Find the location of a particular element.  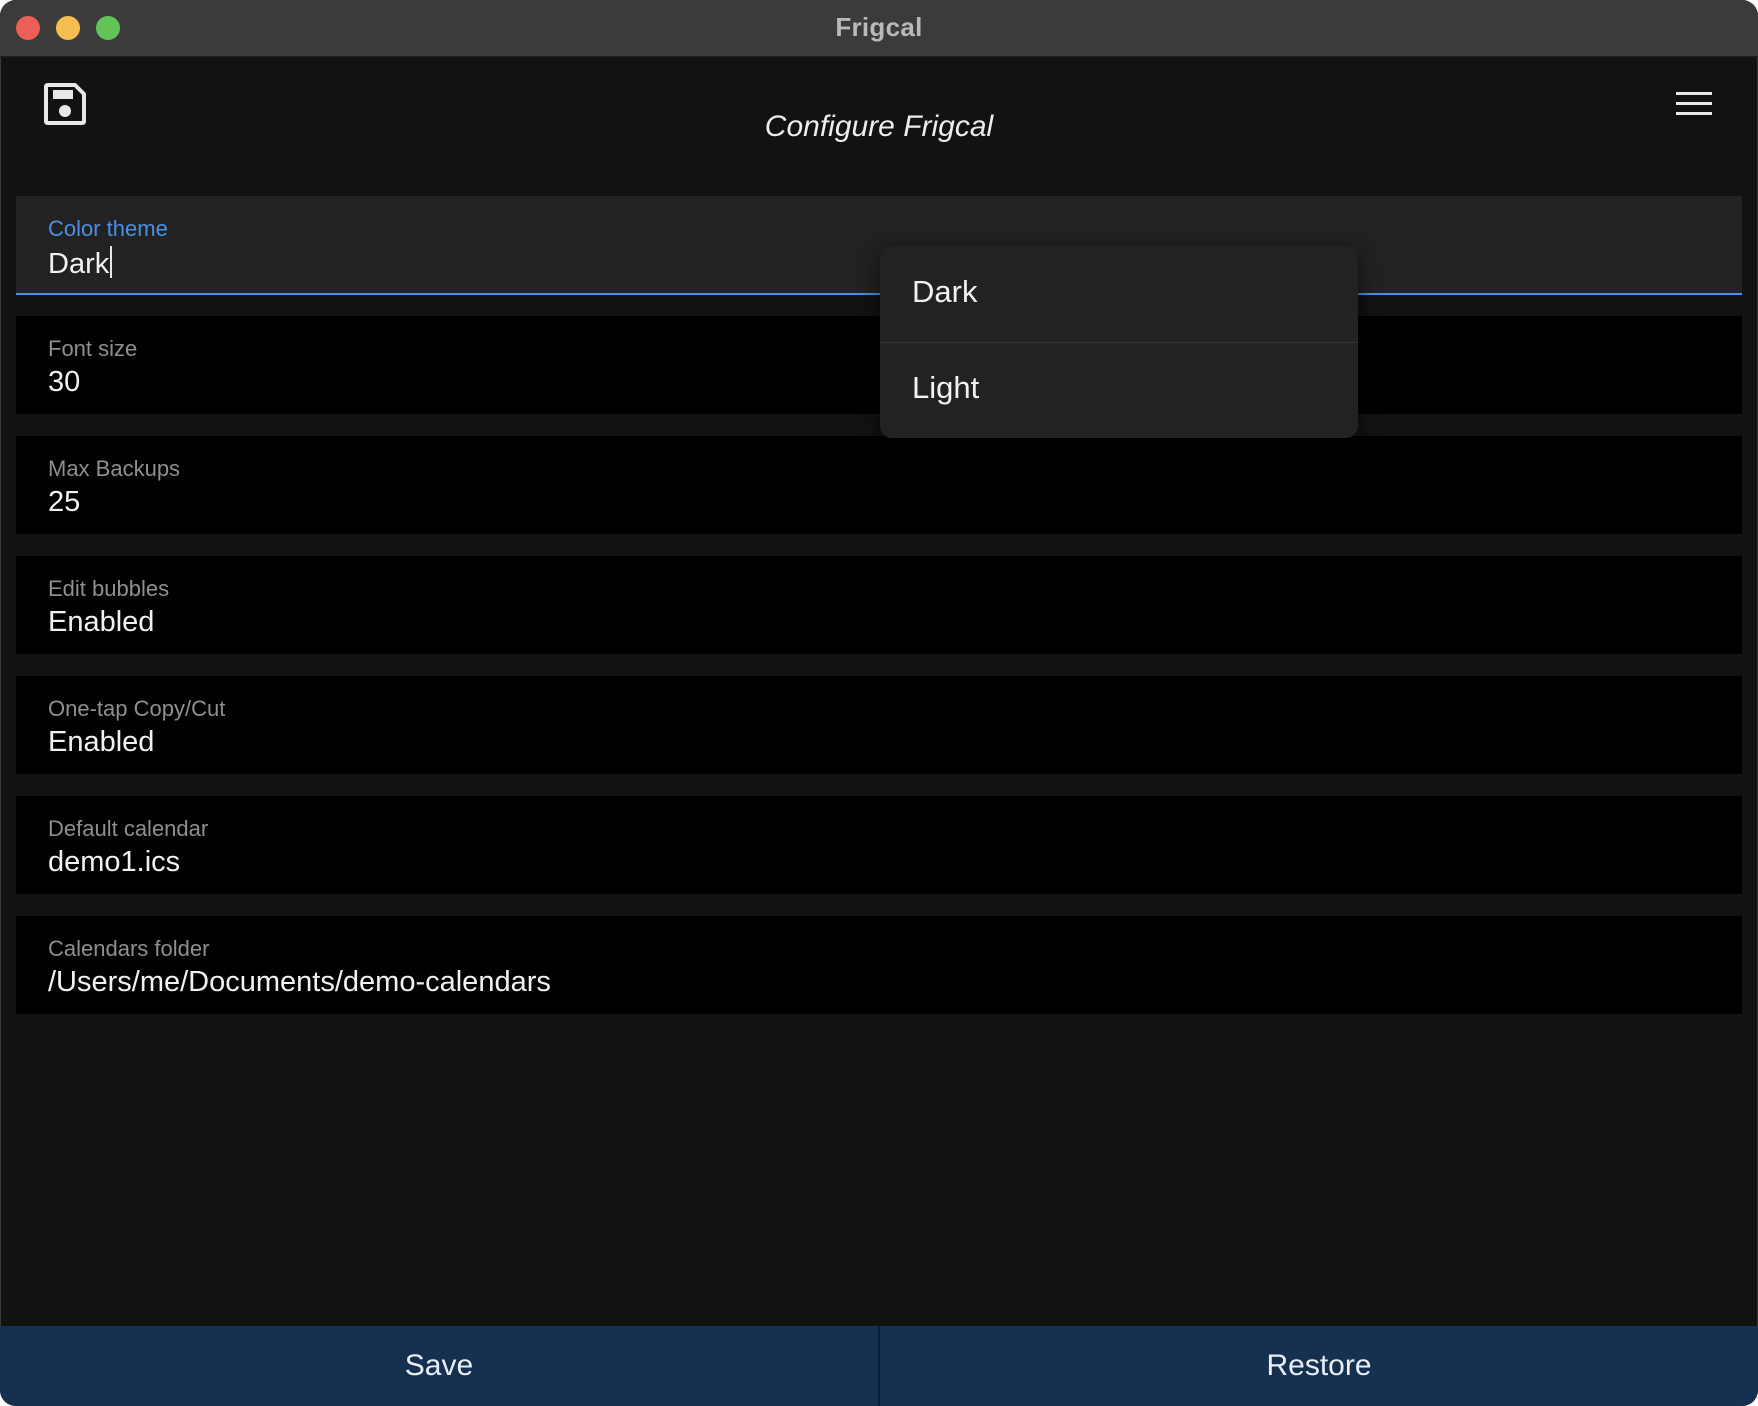

one-tap-copy-cut-field: One-tap Copy/Cut Enabled is located at coordinates (879, 725).